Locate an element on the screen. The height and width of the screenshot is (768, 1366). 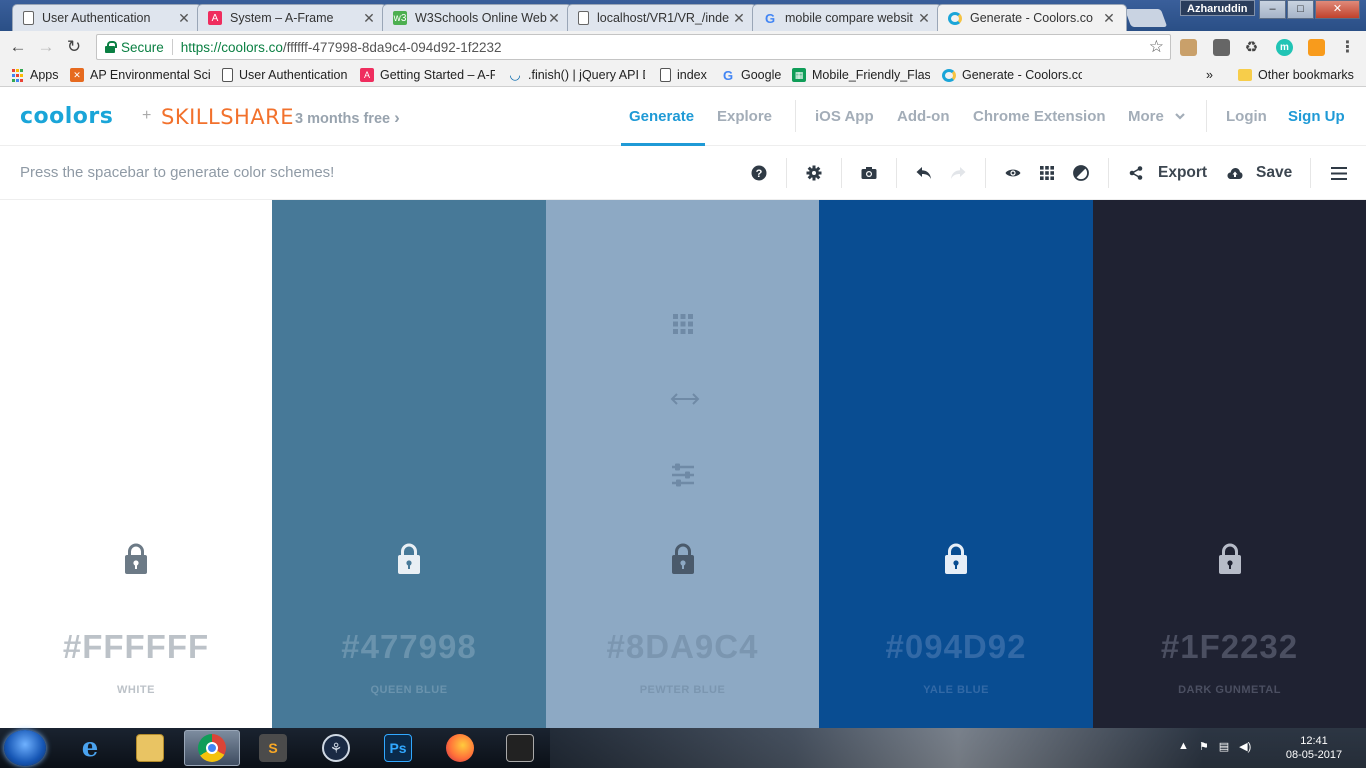
browser-tab: localhost/VR1/VR_/inde ✕ is located at coordinates (662, 17).